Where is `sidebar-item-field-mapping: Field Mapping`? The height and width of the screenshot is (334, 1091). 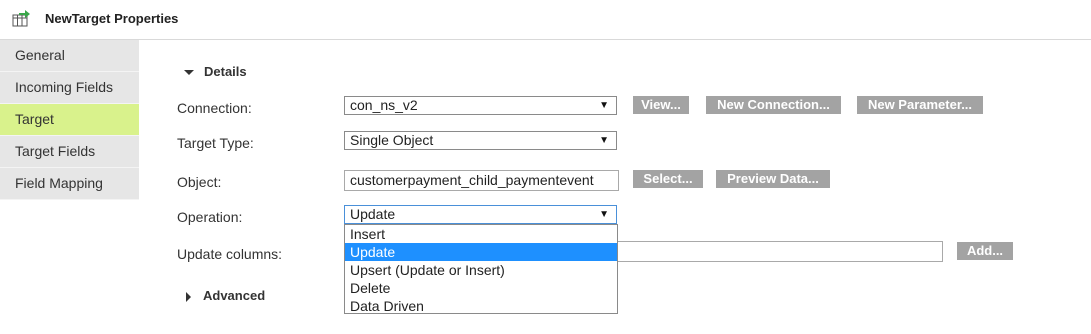 sidebar-item-field-mapping: Field Mapping is located at coordinates (69, 184).